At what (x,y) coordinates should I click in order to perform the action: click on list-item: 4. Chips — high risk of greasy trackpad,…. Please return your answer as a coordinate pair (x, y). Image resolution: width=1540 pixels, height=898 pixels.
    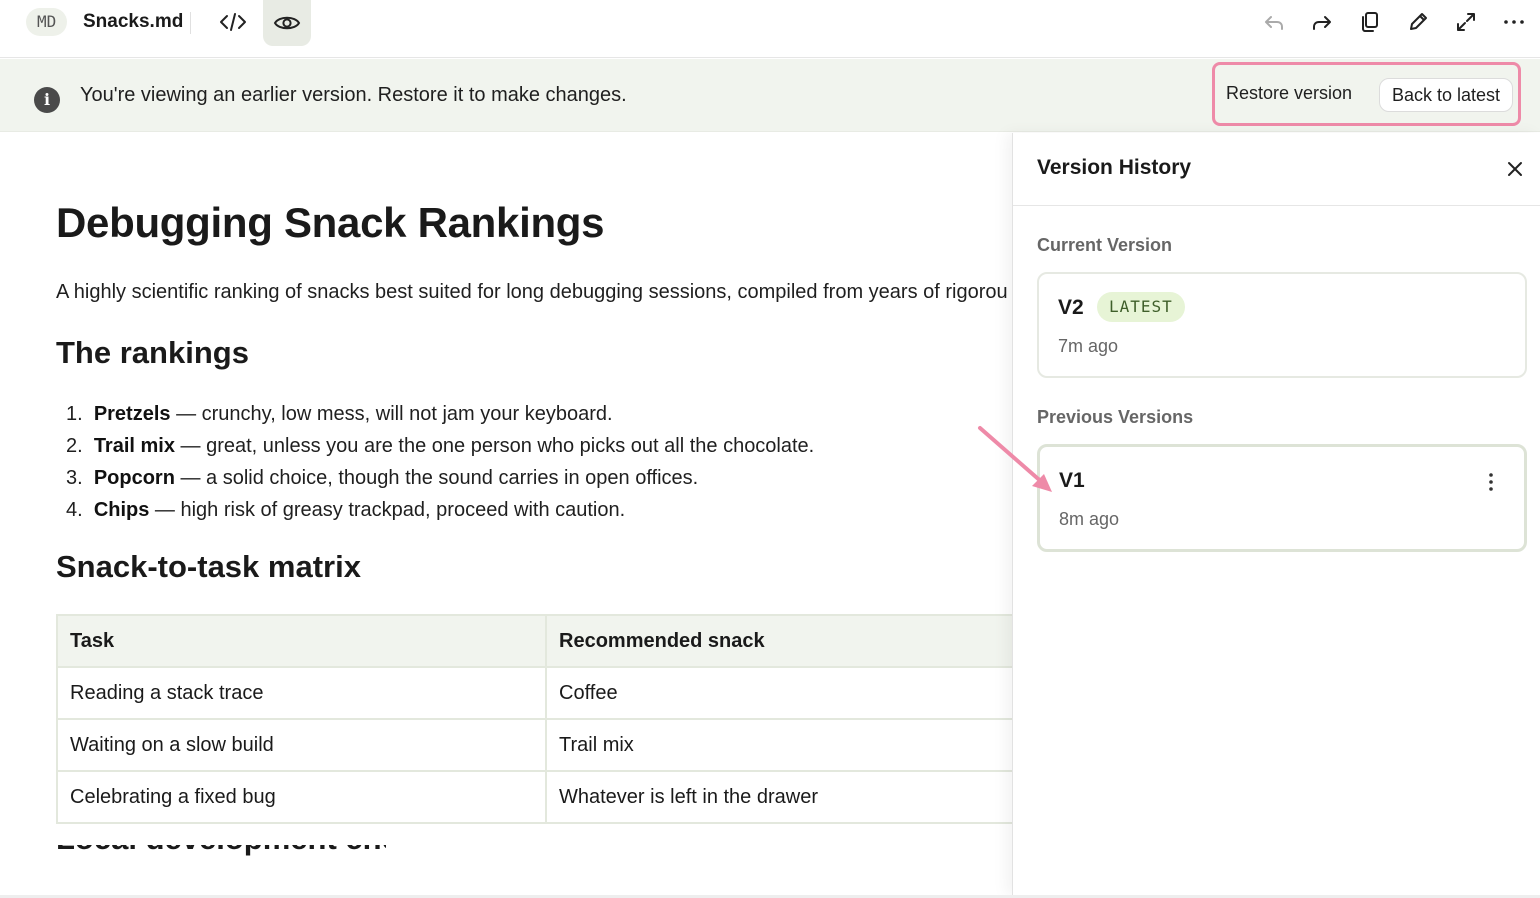
    Looking at the image, I should click on (346, 510).